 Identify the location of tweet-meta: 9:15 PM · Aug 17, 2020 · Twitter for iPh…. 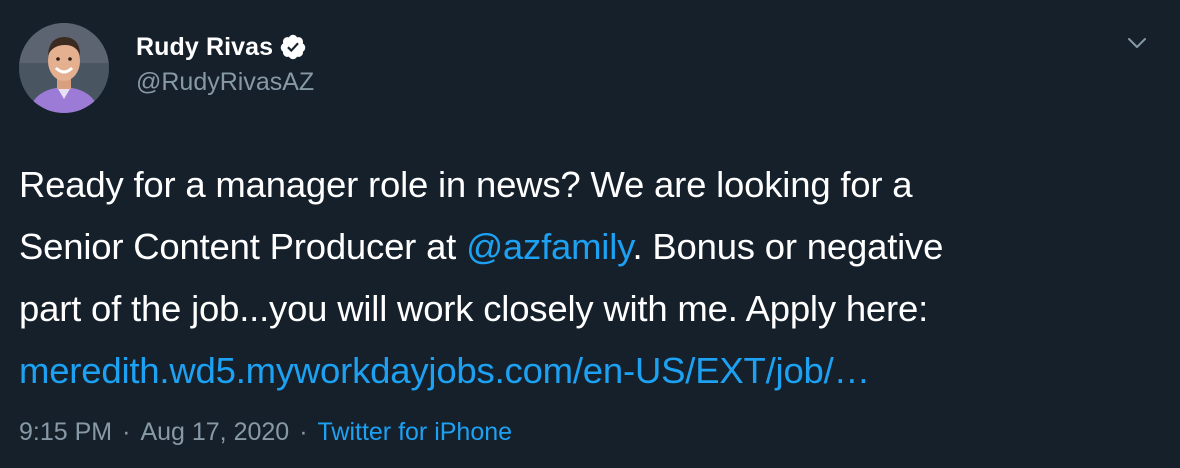
(265, 432).